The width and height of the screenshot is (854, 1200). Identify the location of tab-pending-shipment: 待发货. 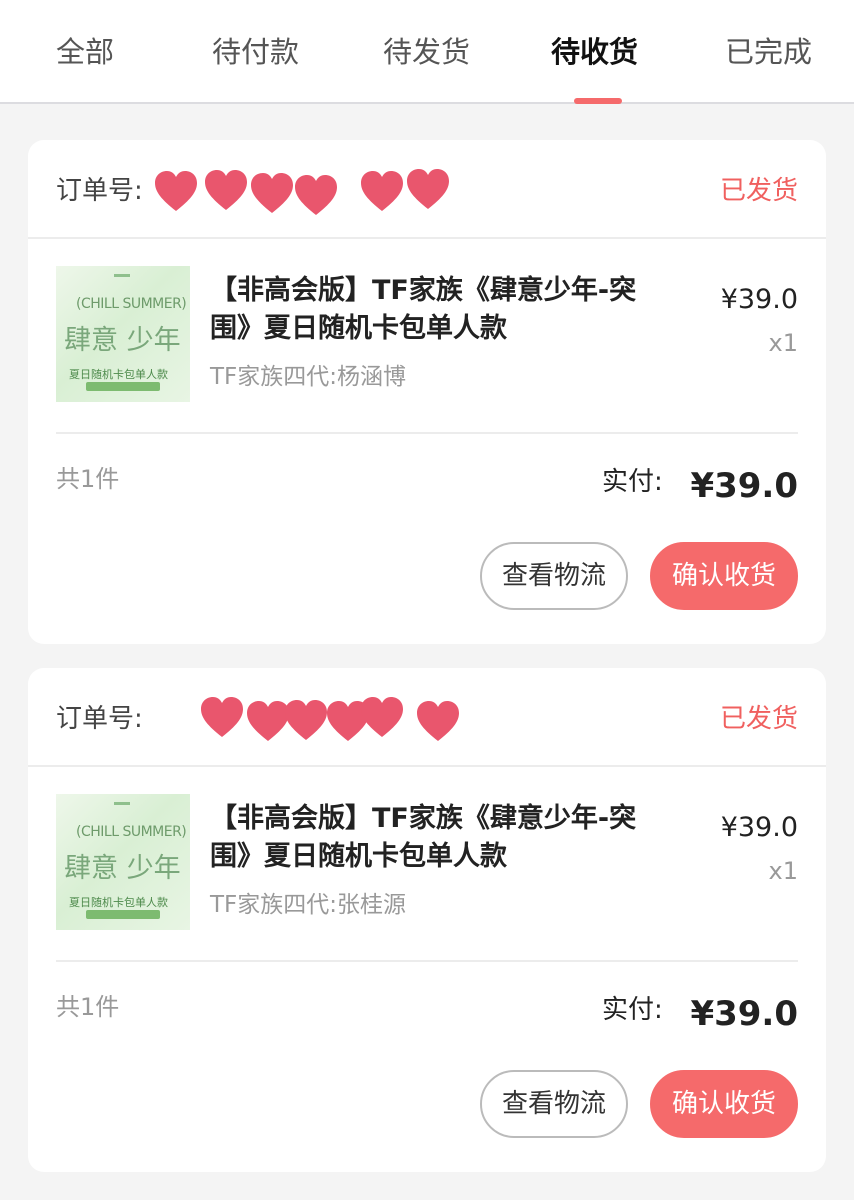
(426, 52).